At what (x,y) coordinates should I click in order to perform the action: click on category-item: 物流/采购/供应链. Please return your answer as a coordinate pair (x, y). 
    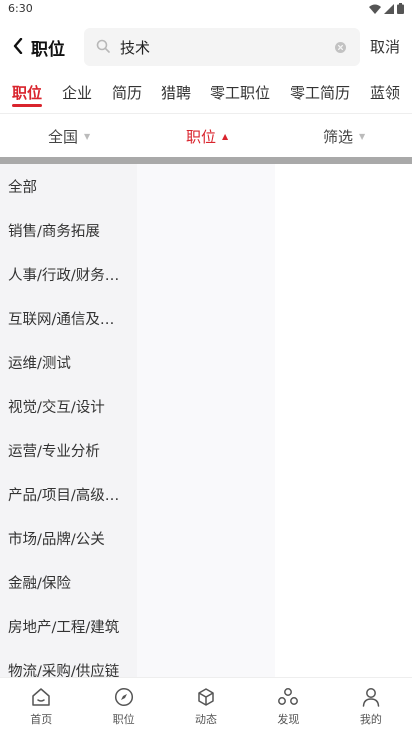
    Looking at the image, I should click on (68, 663).